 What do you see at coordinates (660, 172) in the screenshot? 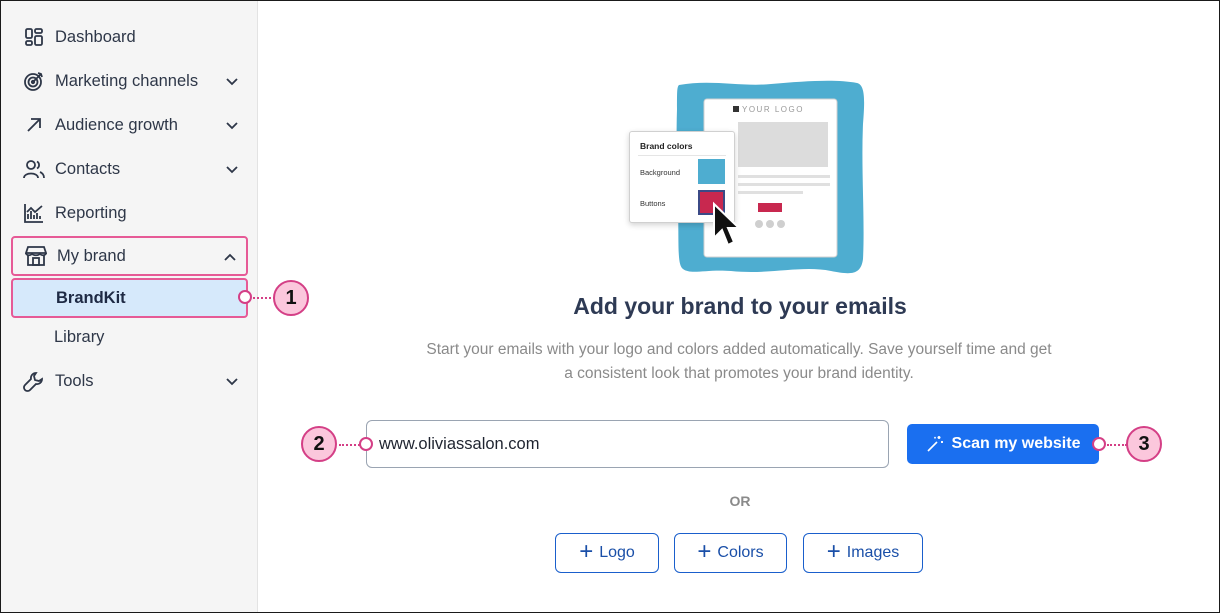
I see `background-label: Background` at bounding box center [660, 172].